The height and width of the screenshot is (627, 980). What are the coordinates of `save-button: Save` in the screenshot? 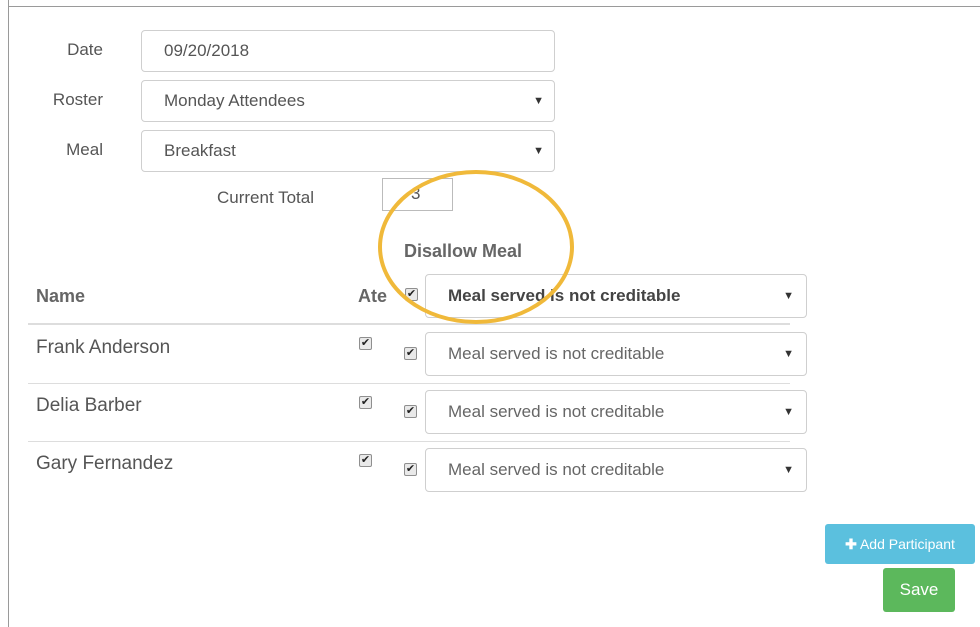 It's located at (919, 590).